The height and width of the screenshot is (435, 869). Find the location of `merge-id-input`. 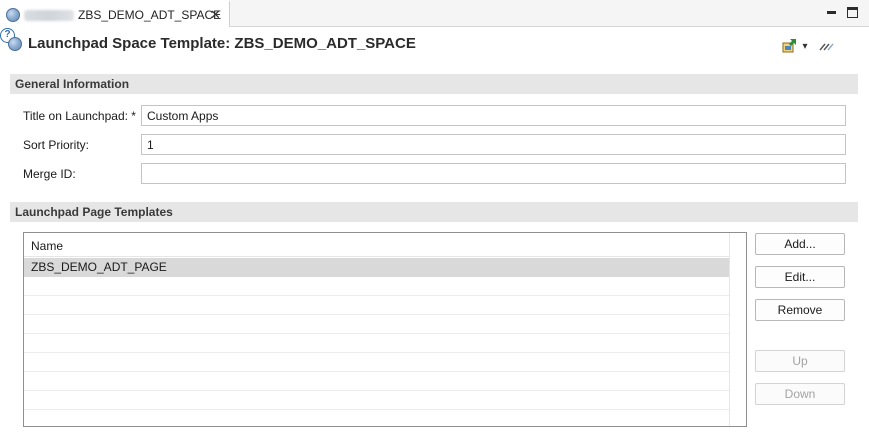

merge-id-input is located at coordinates (493, 173).